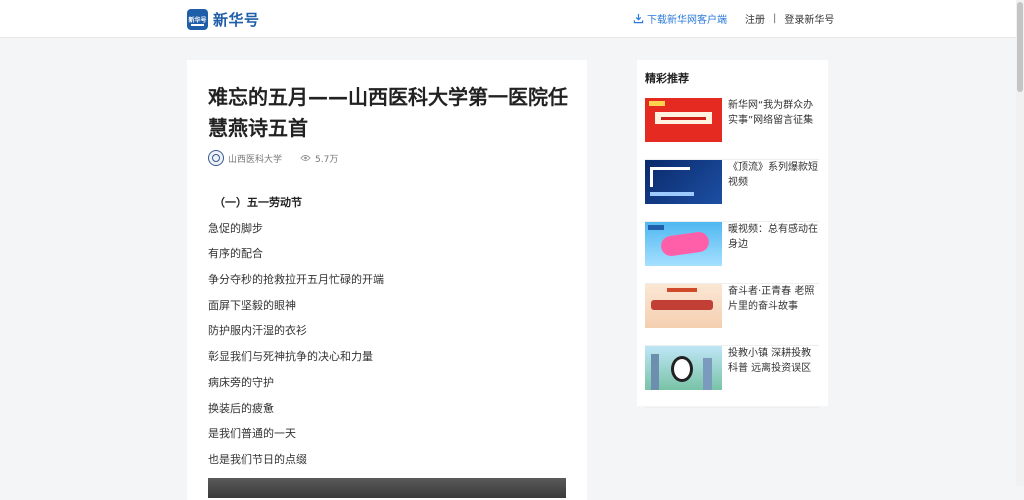 Image resolution: width=1024 pixels, height=500 pixels. Describe the element at coordinates (687, 20) in the screenshot. I see `download-label: 下载新华网客户端` at that location.